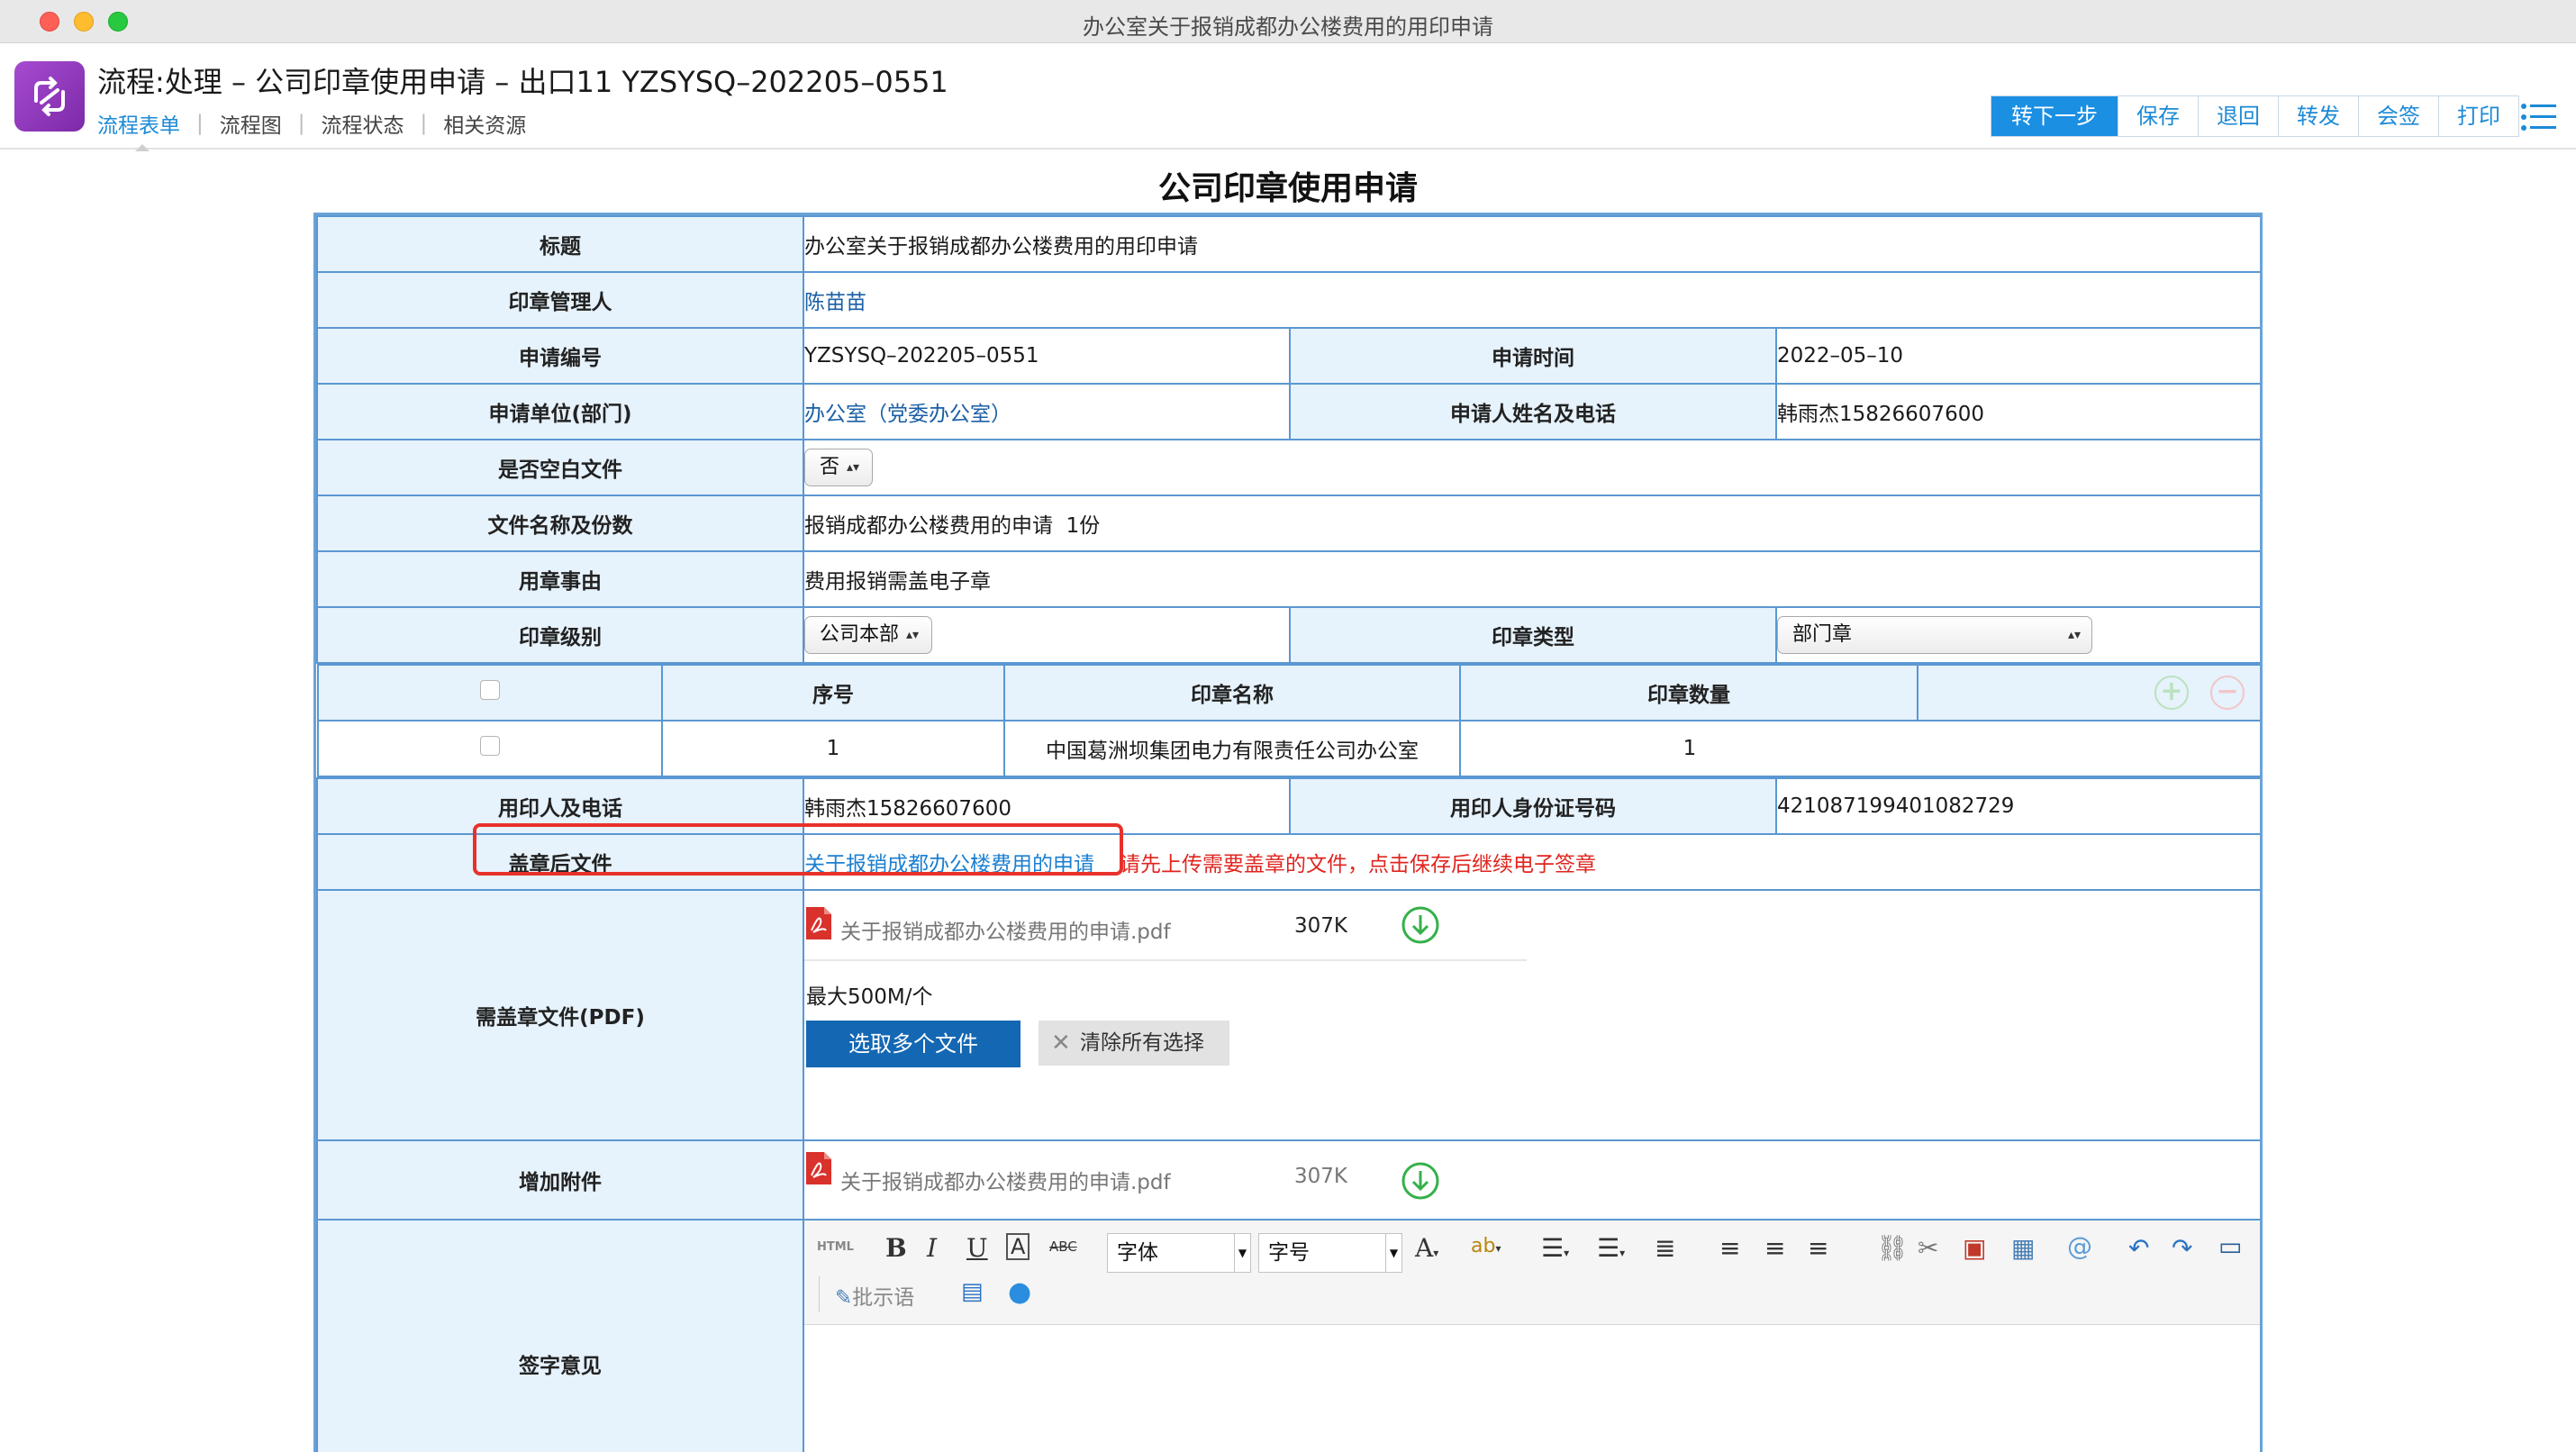  Describe the element at coordinates (2478, 116) in the screenshot. I see `print-button: 打印` at that location.